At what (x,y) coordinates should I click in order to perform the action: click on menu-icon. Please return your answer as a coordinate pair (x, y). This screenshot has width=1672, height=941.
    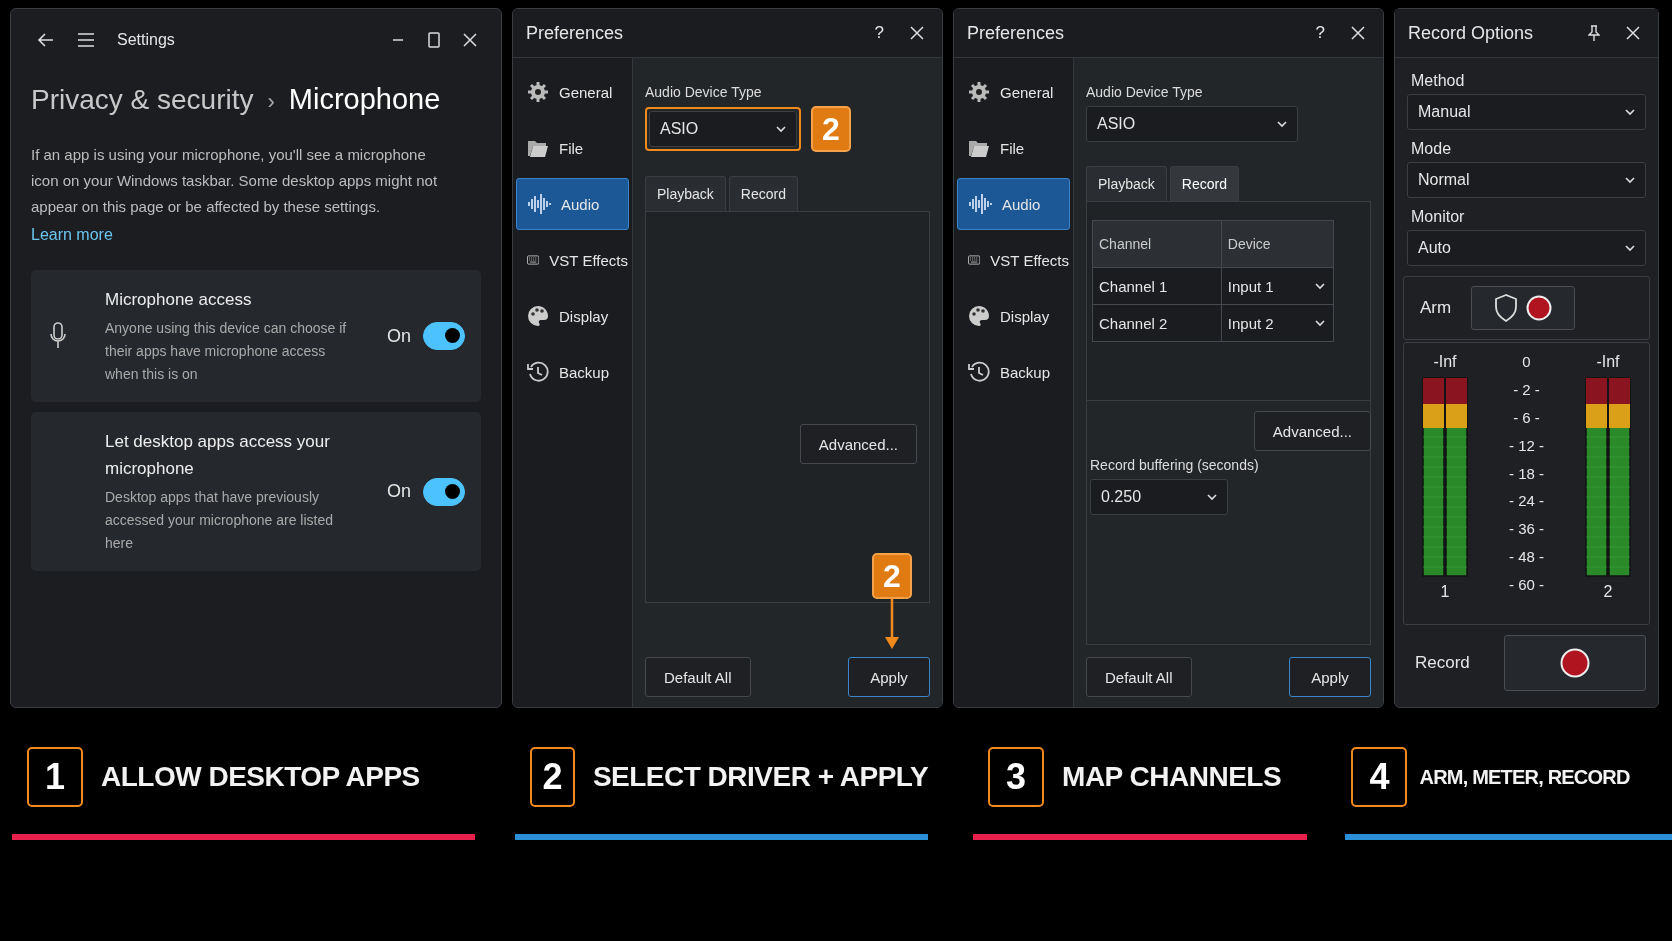
    Looking at the image, I should click on (86, 40).